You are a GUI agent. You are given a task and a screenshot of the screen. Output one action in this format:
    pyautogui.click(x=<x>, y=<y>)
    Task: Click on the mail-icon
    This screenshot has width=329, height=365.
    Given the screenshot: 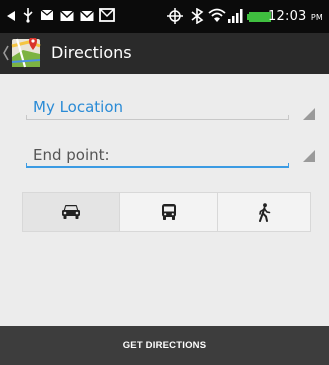 What is the action you would take?
    pyautogui.click(x=47, y=14)
    